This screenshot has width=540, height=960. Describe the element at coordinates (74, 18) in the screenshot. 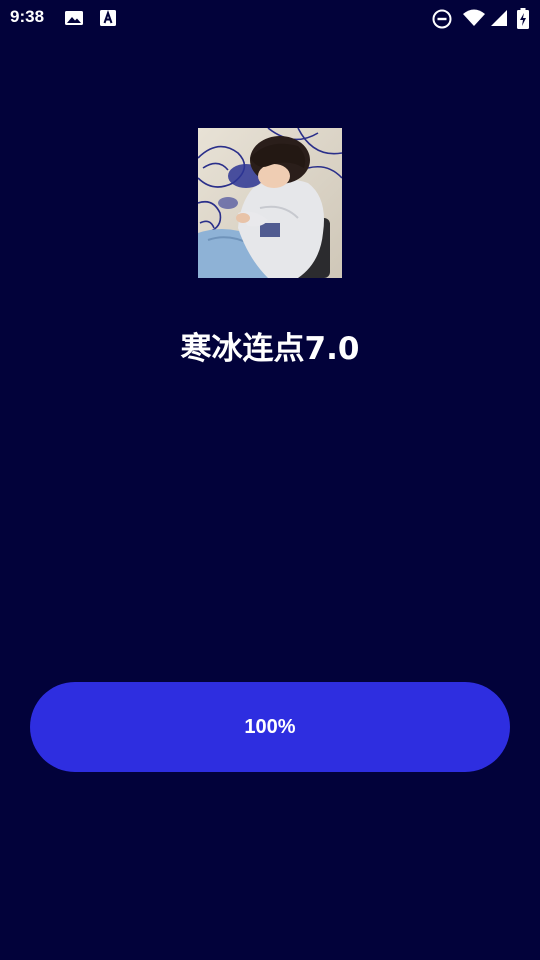

I see `image-icon` at that location.